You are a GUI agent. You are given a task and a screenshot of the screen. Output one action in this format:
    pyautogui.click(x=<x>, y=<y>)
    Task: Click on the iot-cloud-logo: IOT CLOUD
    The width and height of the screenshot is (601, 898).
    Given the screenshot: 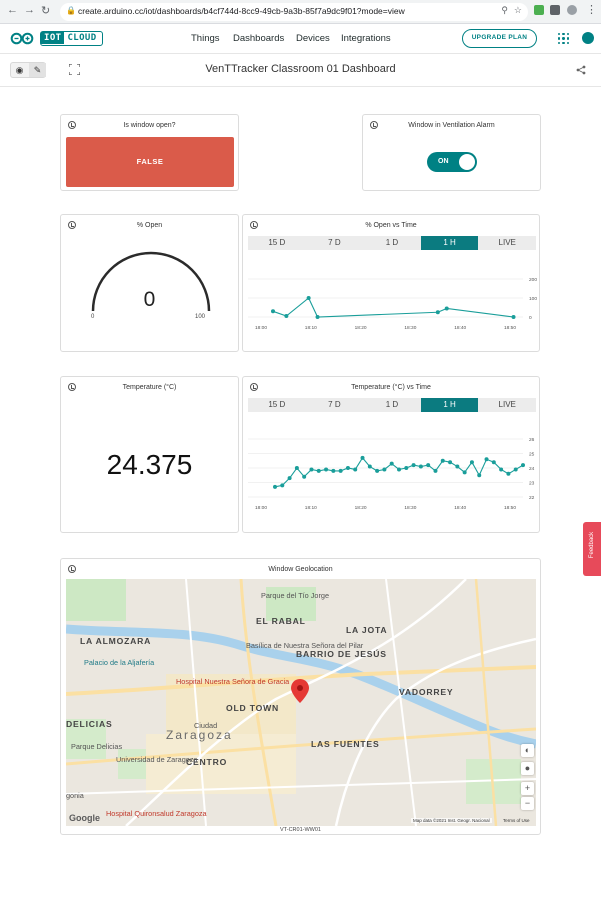 What is the action you would take?
    pyautogui.click(x=71, y=38)
    